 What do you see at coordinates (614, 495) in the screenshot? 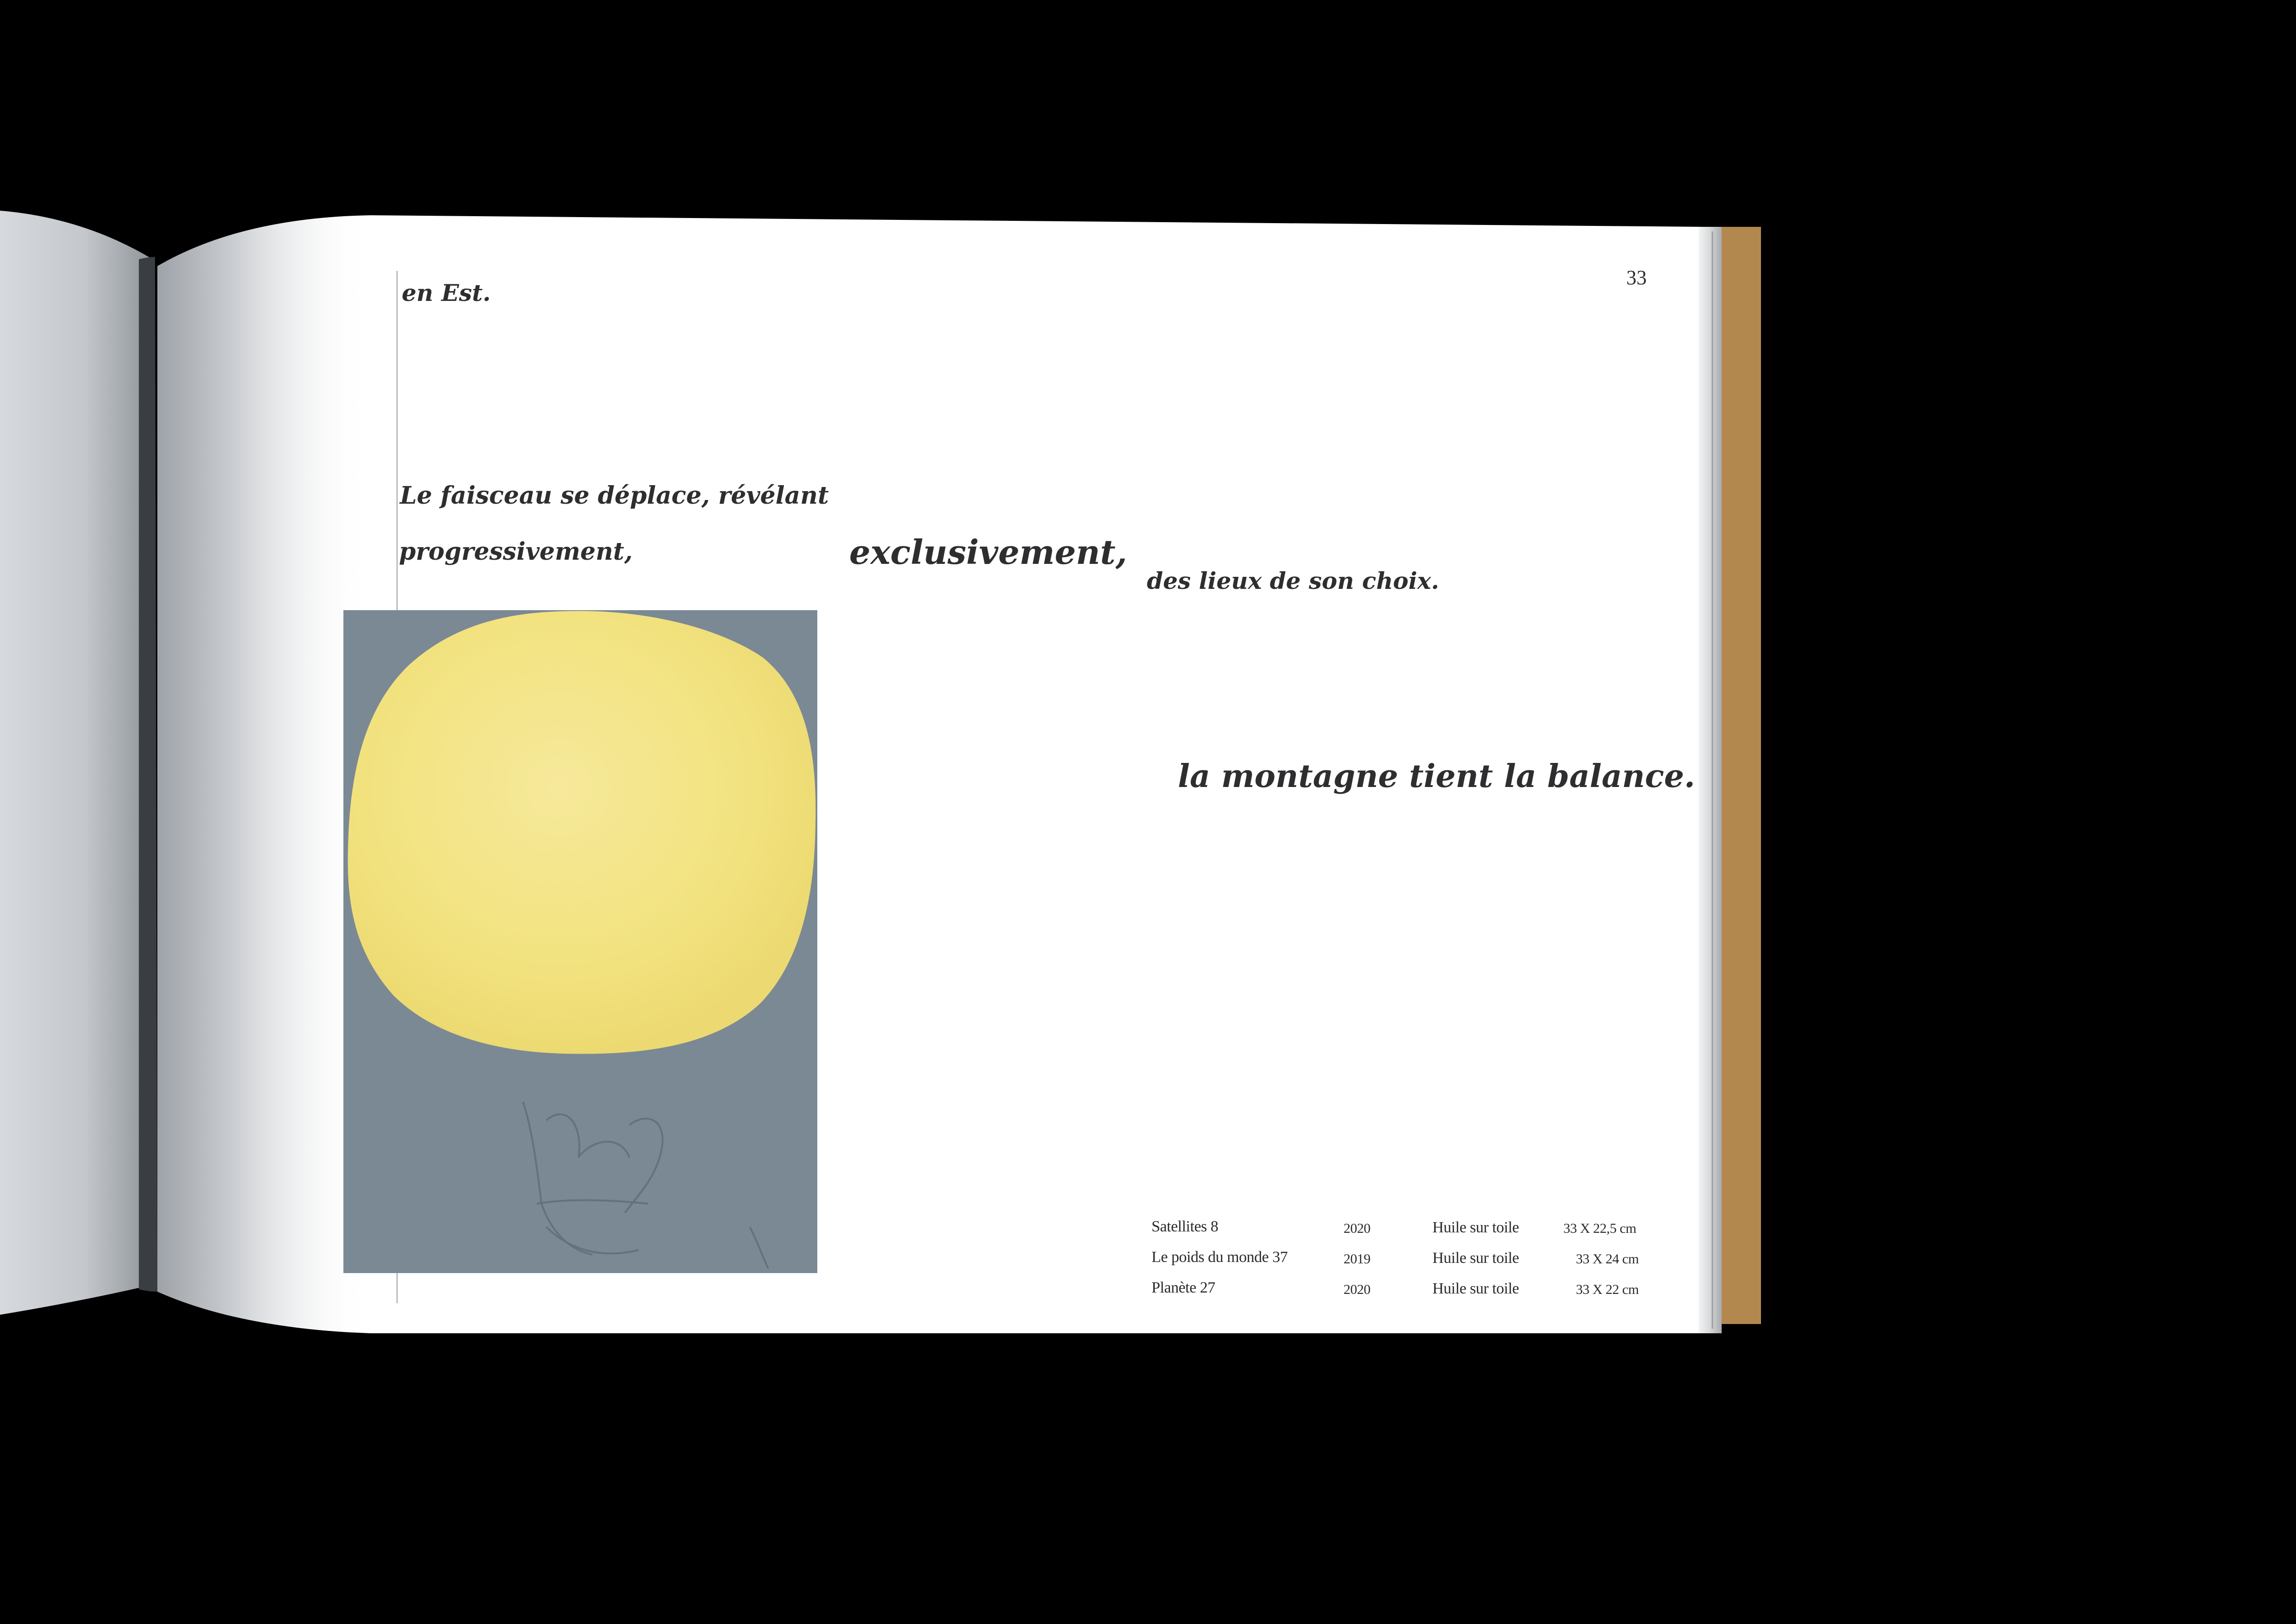
I see `text-le-faisceau: Le faisceau se déplace, révélant` at bounding box center [614, 495].